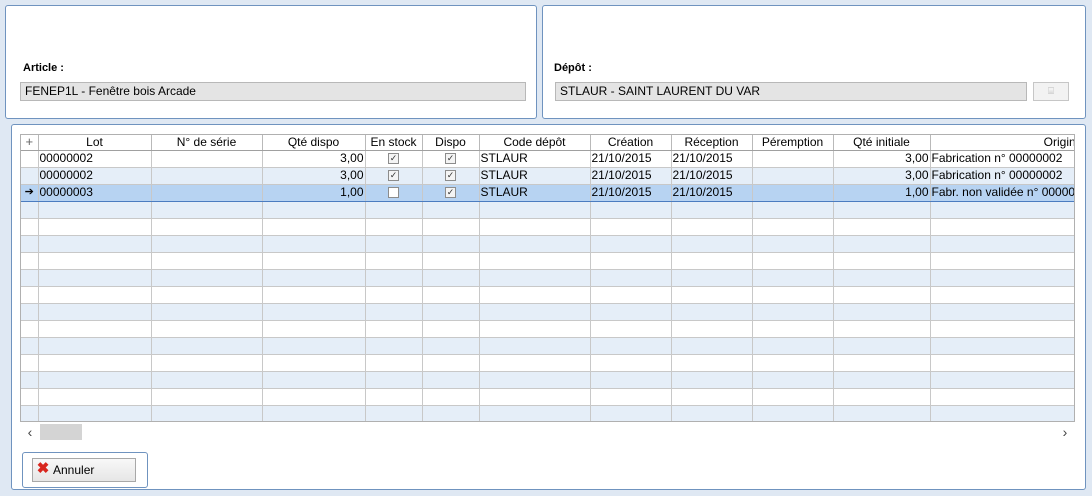 The height and width of the screenshot is (496, 1092). Describe the element at coordinates (547, 432) in the screenshot. I see `horizontal-scrollbar: ‹ ›` at that location.